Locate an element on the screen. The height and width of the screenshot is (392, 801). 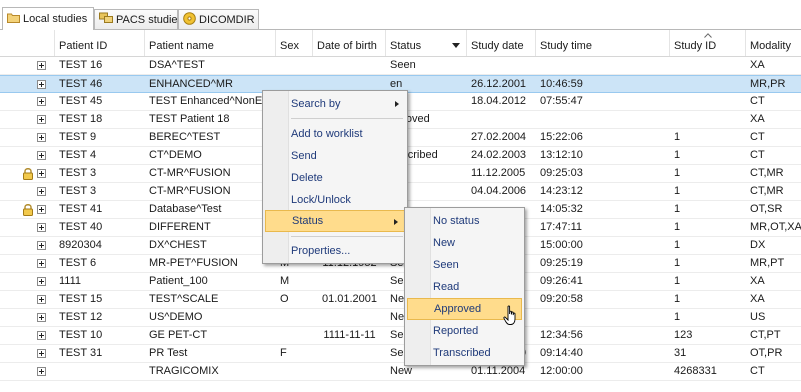
status-option-new: New is located at coordinates (464, 243).